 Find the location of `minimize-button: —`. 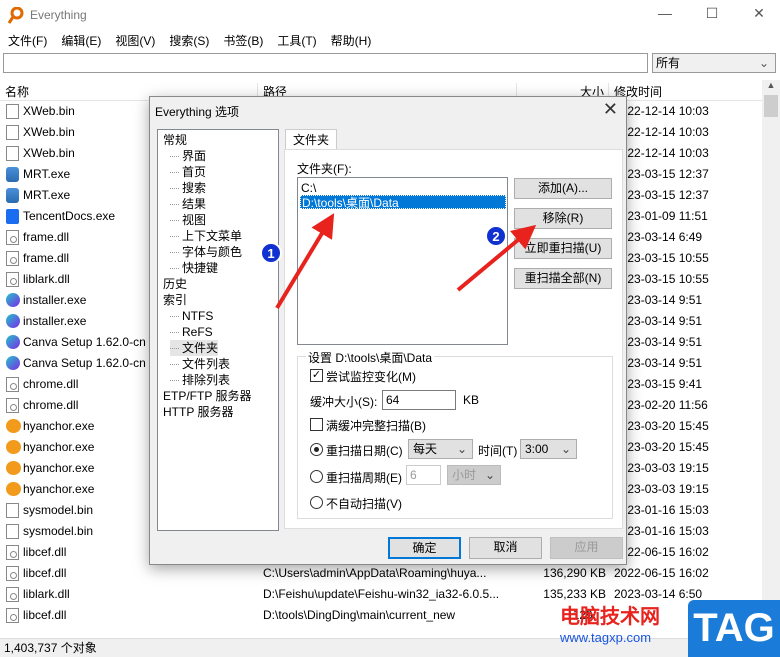

minimize-button: — is located at coordinates (665, 15).